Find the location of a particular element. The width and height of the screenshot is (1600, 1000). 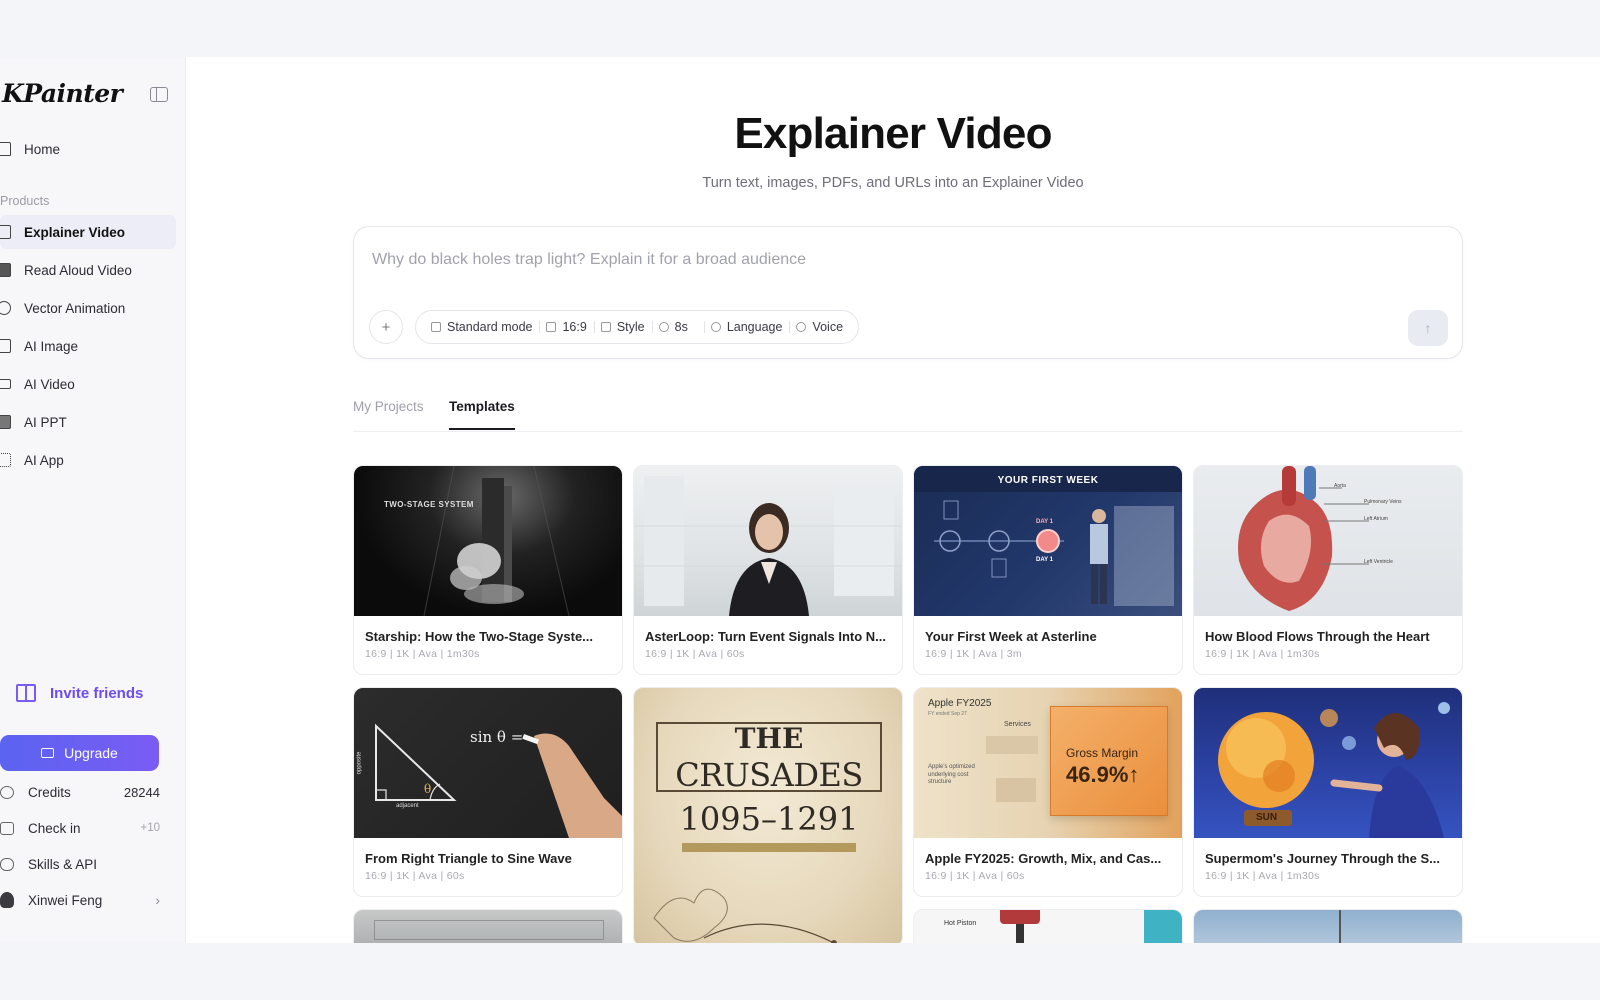

video-camera-icon is located at coordinates (5, 384).